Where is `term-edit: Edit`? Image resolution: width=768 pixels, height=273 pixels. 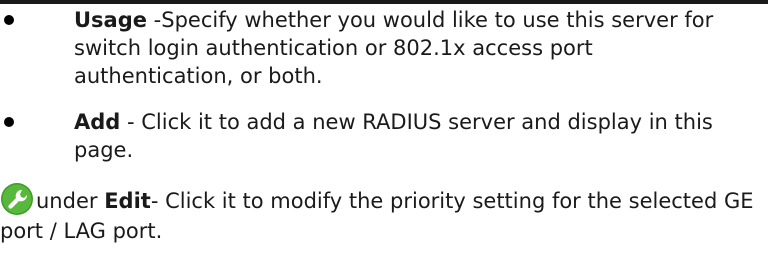
term-edit: Edit is located at coordinates (127, 201).